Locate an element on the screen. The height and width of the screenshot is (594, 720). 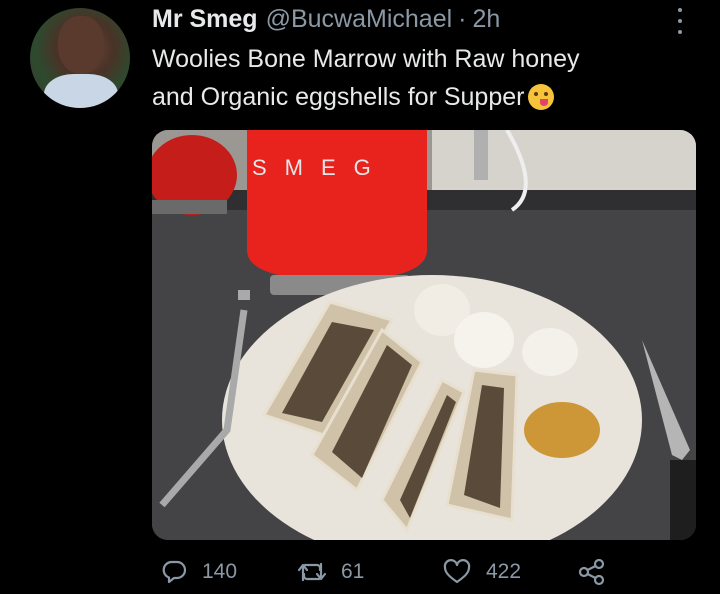
reply-icon is located at coordinates (174, 572).